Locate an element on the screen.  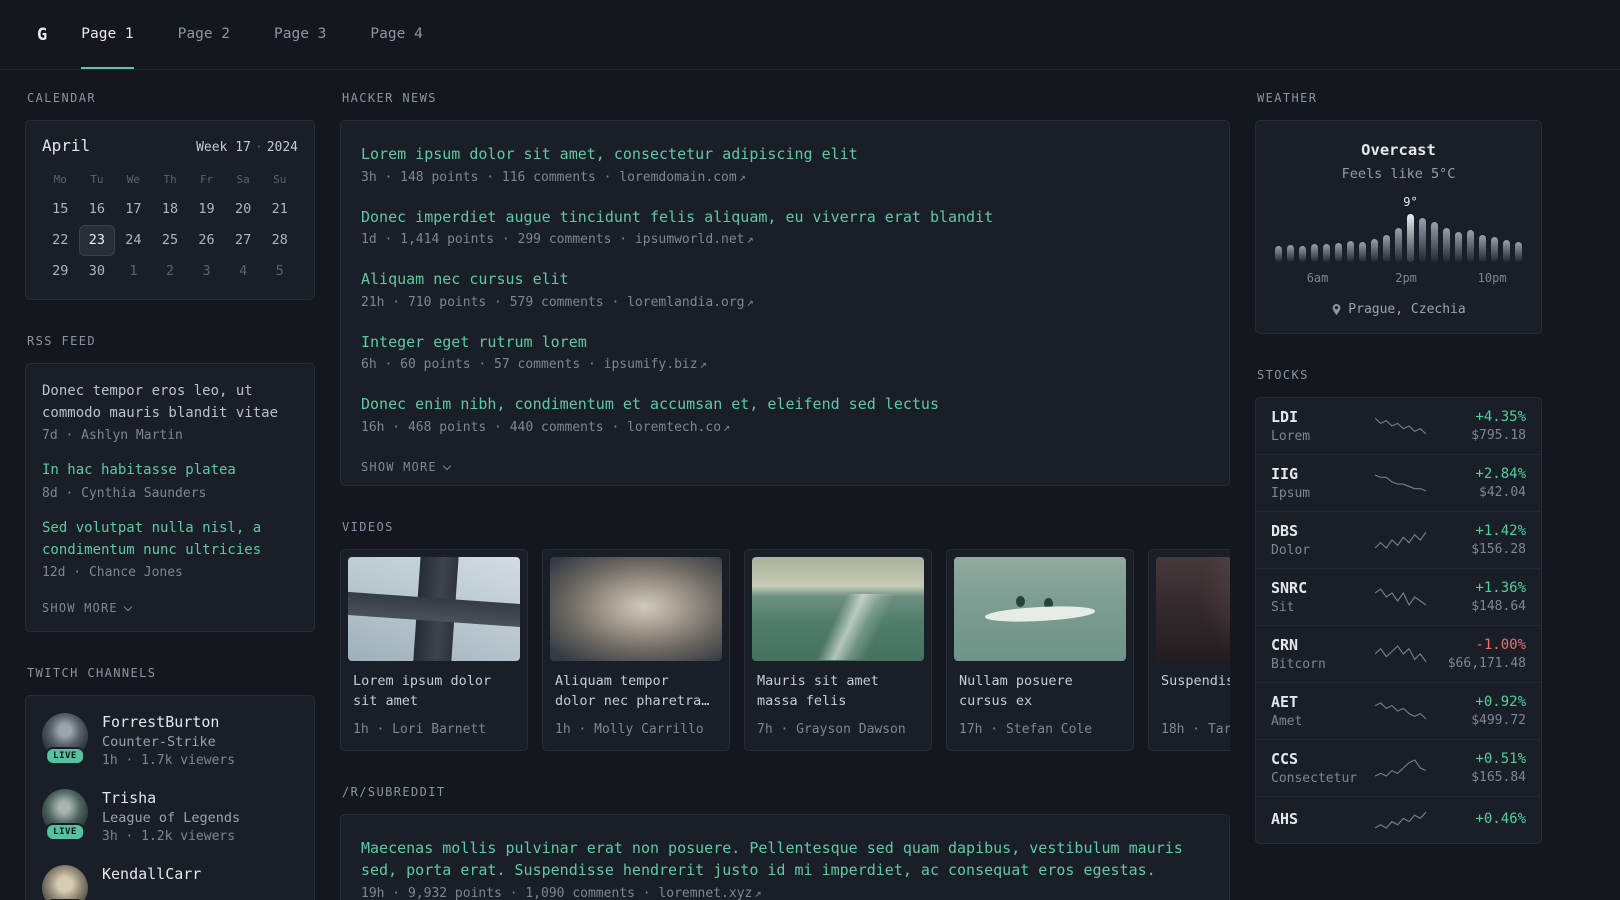
video-meta: 1h · Molly Carrillo is located at coordinates (629, 729).